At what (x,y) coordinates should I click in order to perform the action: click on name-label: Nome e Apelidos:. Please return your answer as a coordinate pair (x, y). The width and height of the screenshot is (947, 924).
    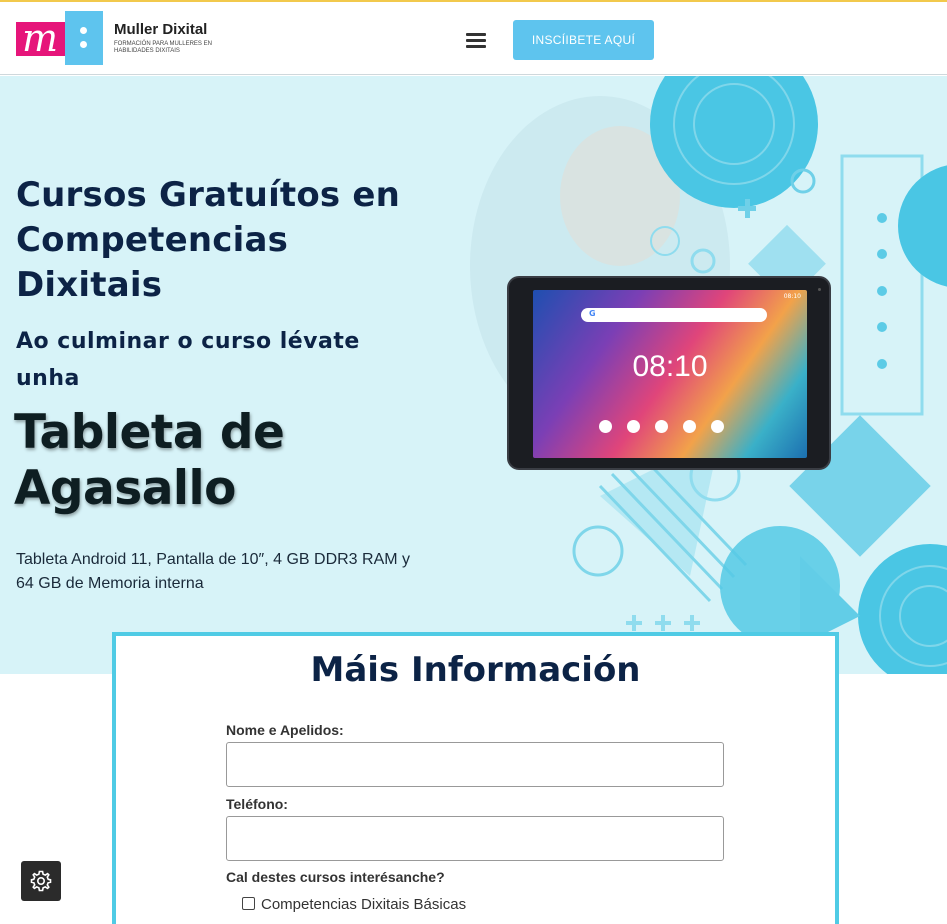
    Looking at the image, I should click on (285, 730).